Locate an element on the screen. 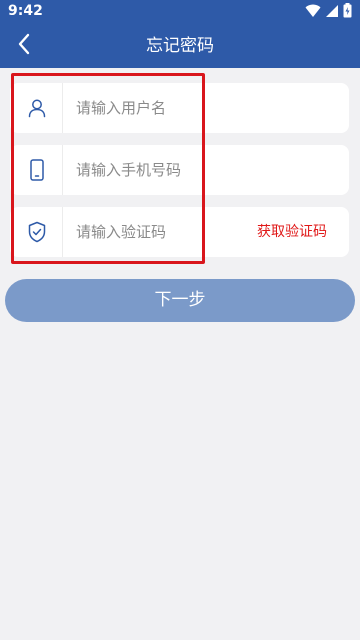  battery-charging-icon is located at coordinates (347, 12).